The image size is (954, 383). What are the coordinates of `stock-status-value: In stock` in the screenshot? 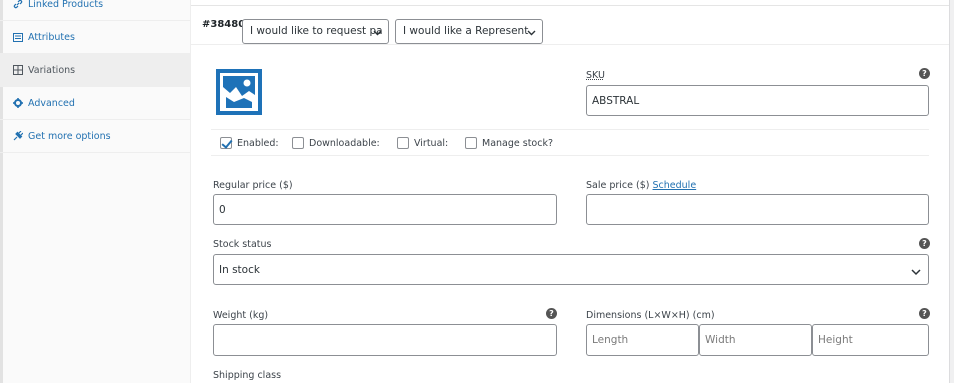 It's located at (239, 269).